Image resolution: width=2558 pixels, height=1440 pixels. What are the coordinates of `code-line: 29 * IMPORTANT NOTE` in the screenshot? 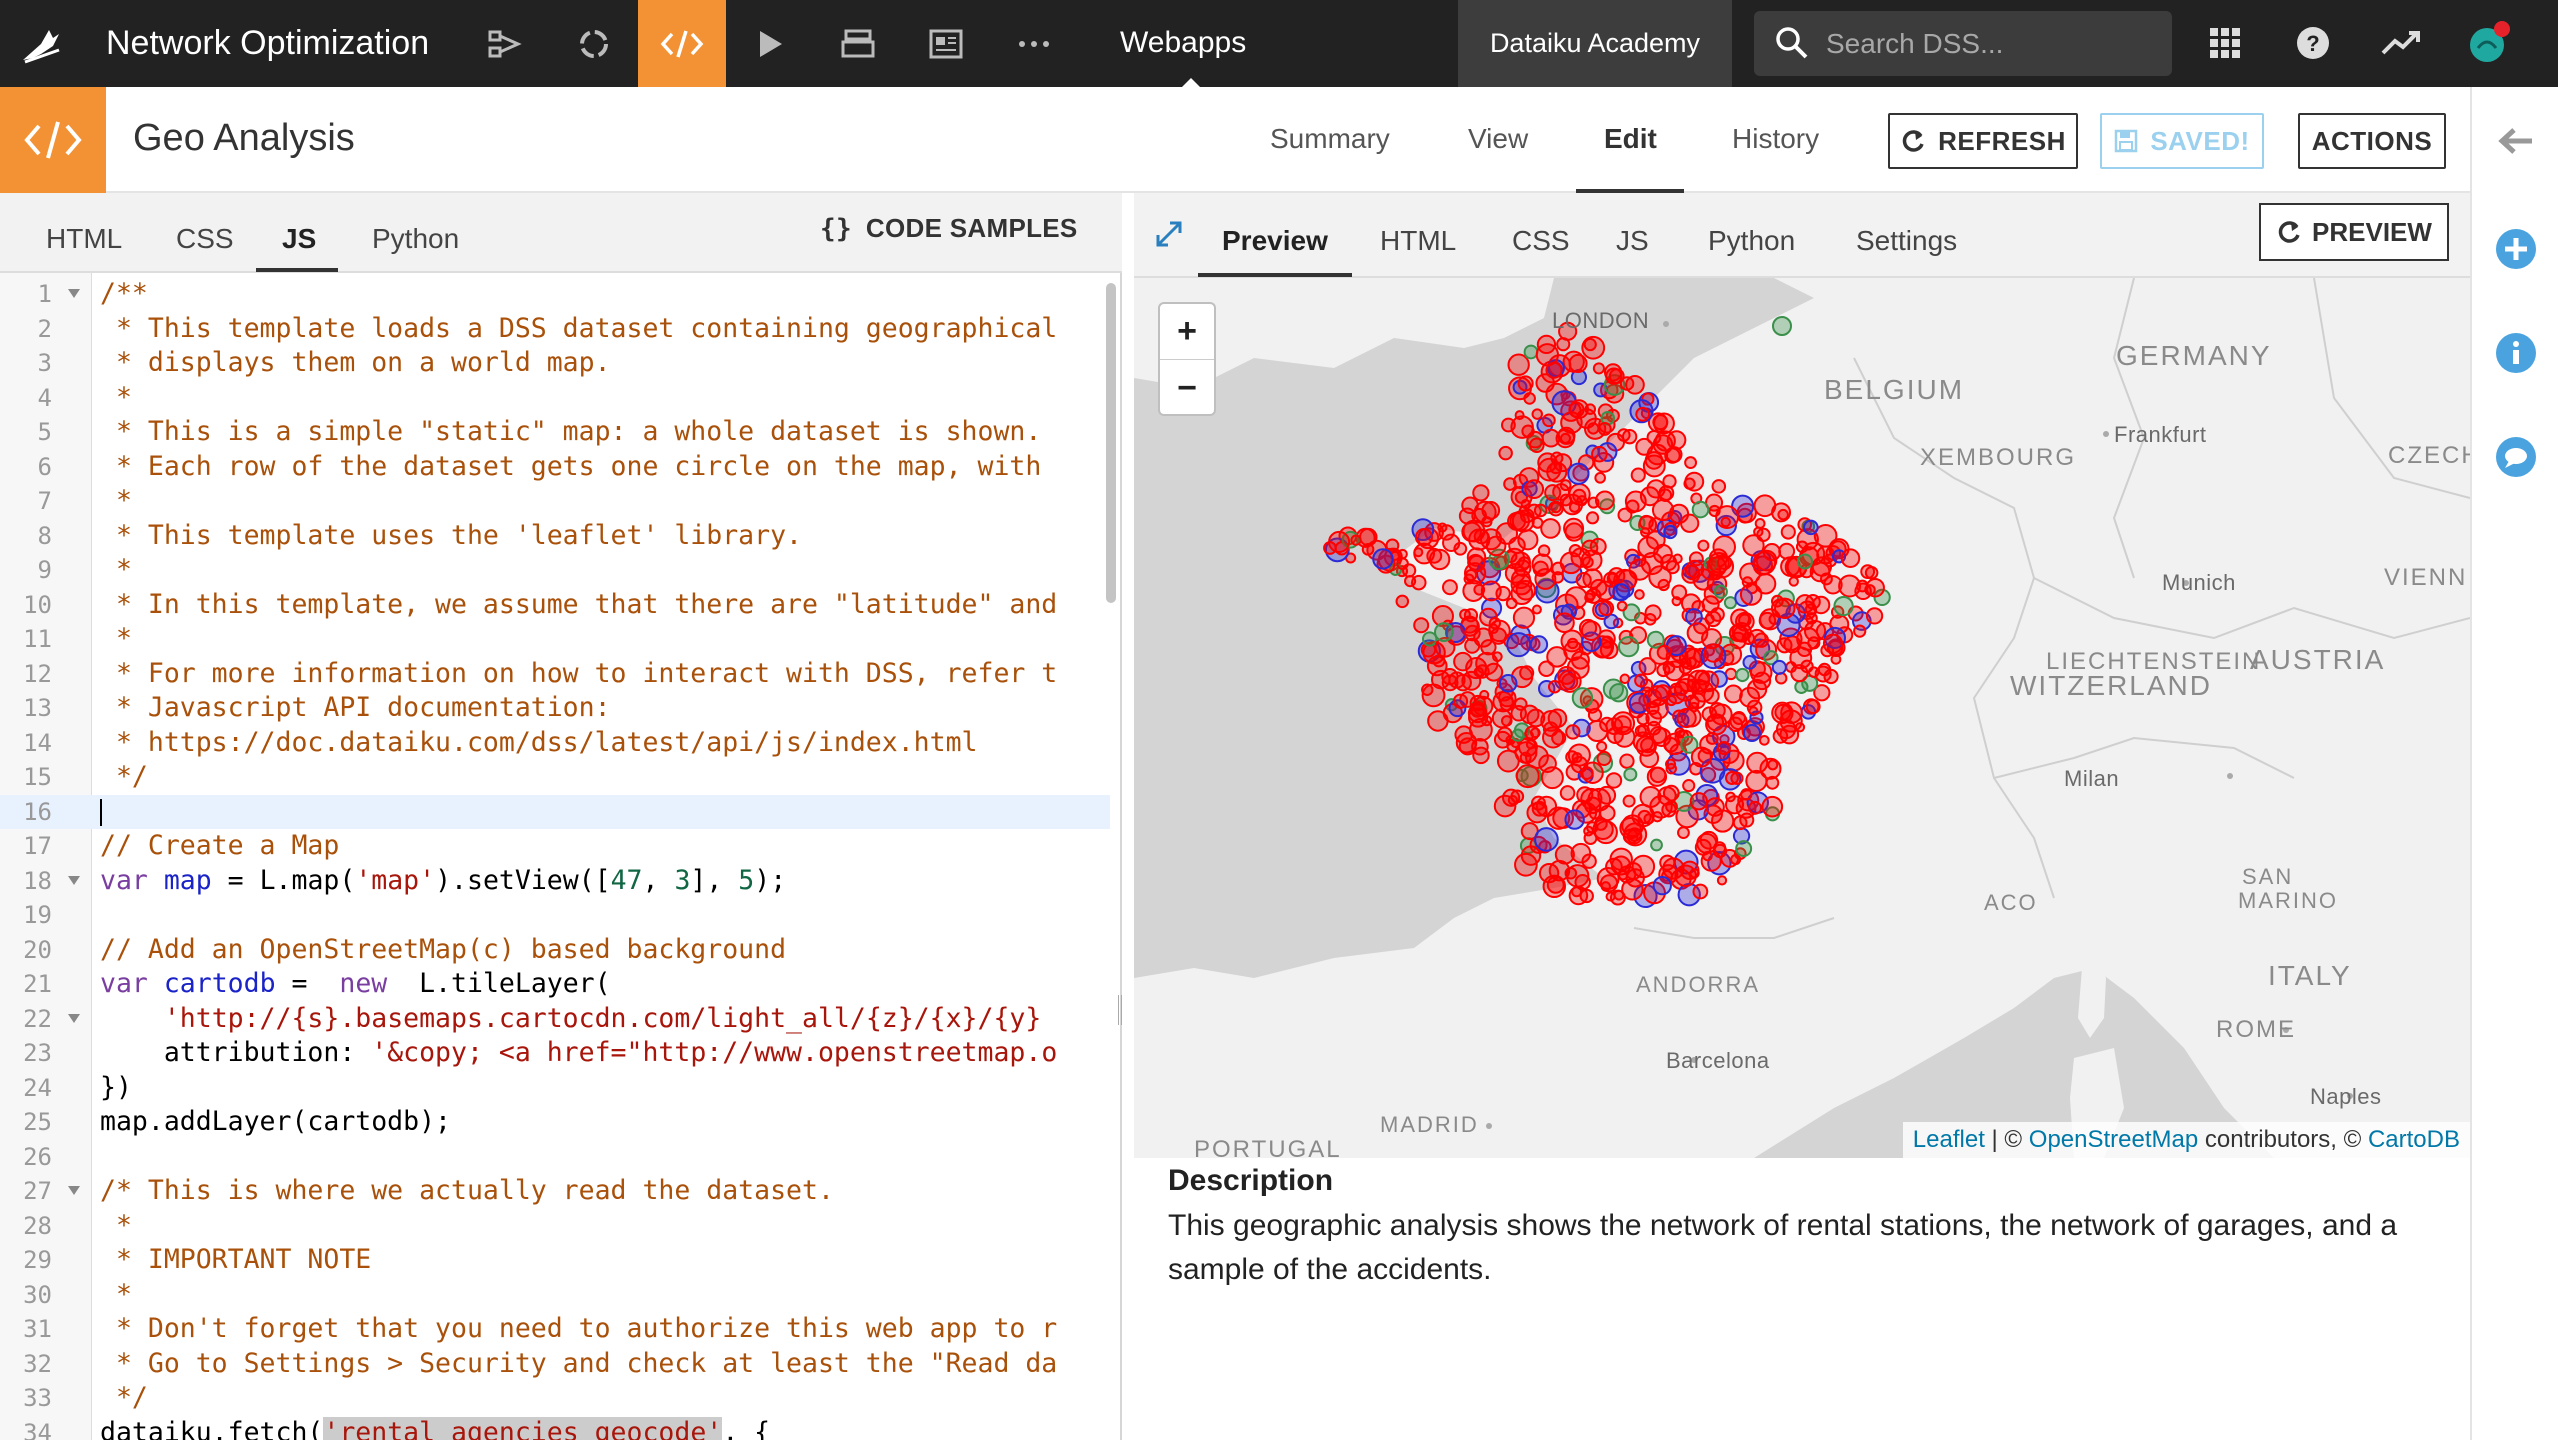 It's located at (555, 1260).